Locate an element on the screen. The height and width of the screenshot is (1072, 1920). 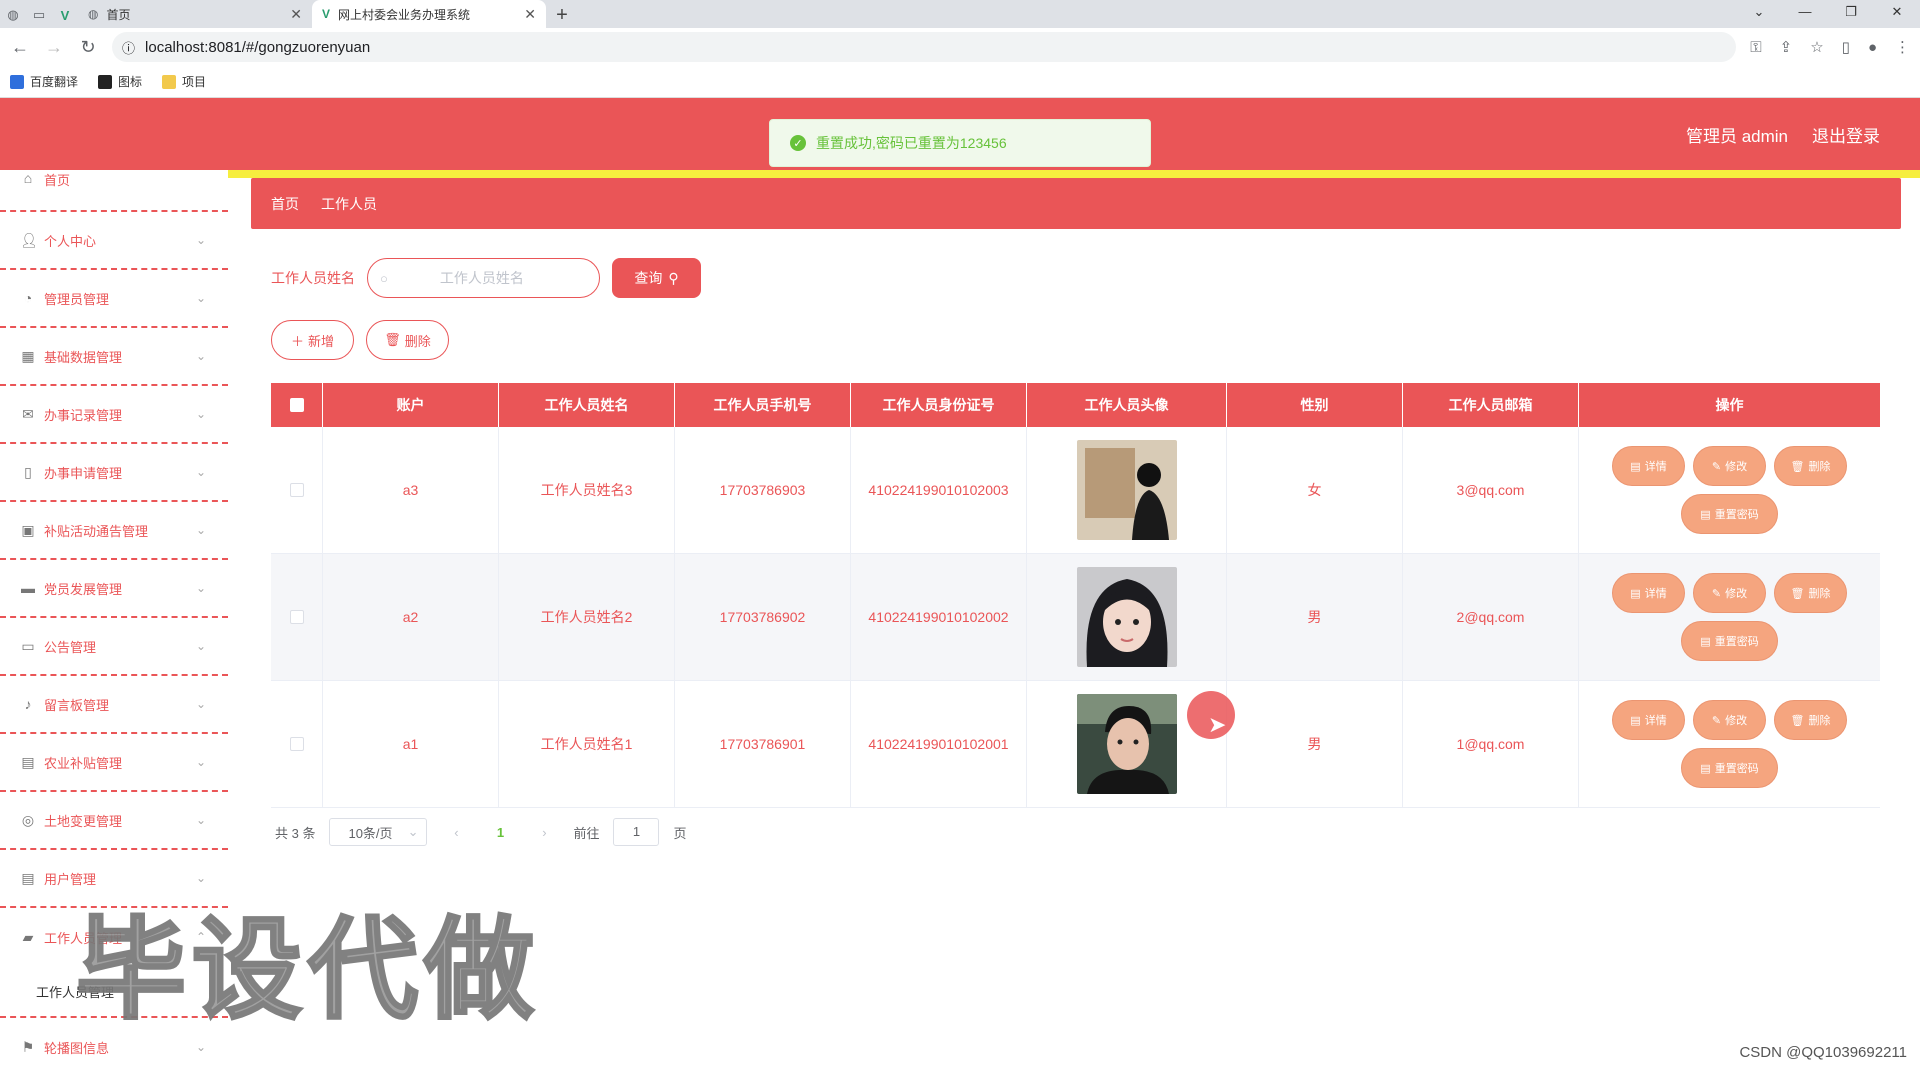
next-page-icon: › is located at coordinates (544, 832).